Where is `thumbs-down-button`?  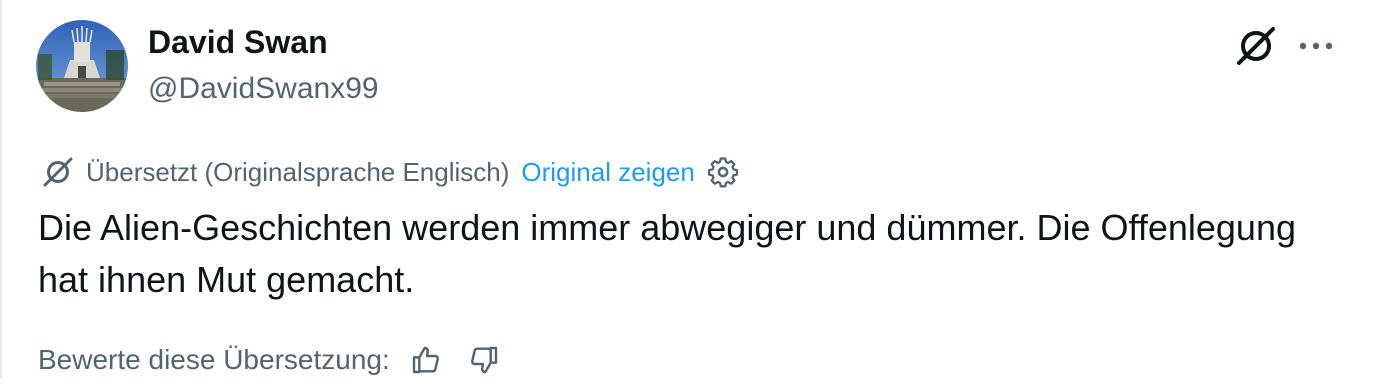 thumbs-down-button is located at coordinates (484, 360).